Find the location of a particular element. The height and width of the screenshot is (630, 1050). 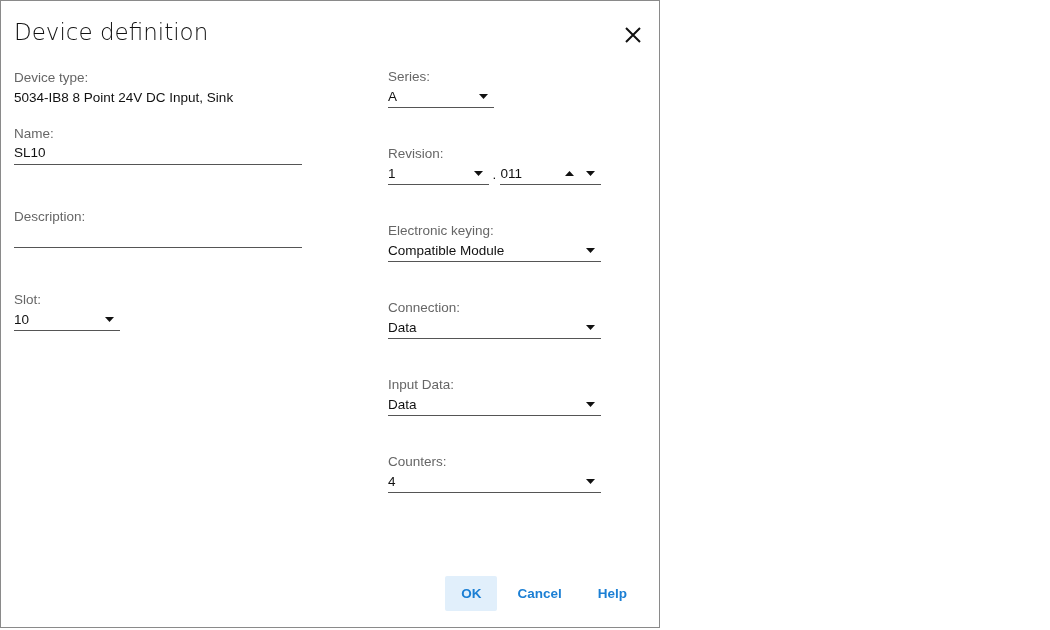

dropdown: 4 is located at coordinates (494, 482).